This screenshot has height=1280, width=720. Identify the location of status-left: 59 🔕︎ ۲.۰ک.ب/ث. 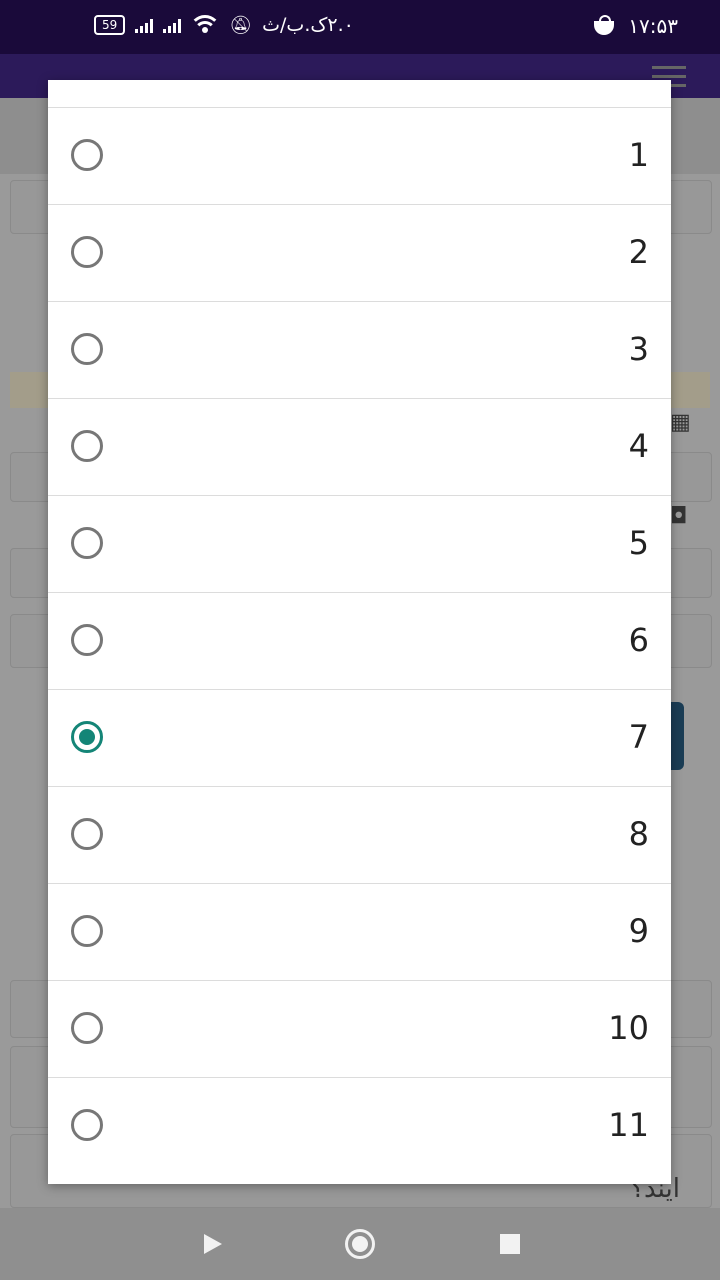
(224, 25).